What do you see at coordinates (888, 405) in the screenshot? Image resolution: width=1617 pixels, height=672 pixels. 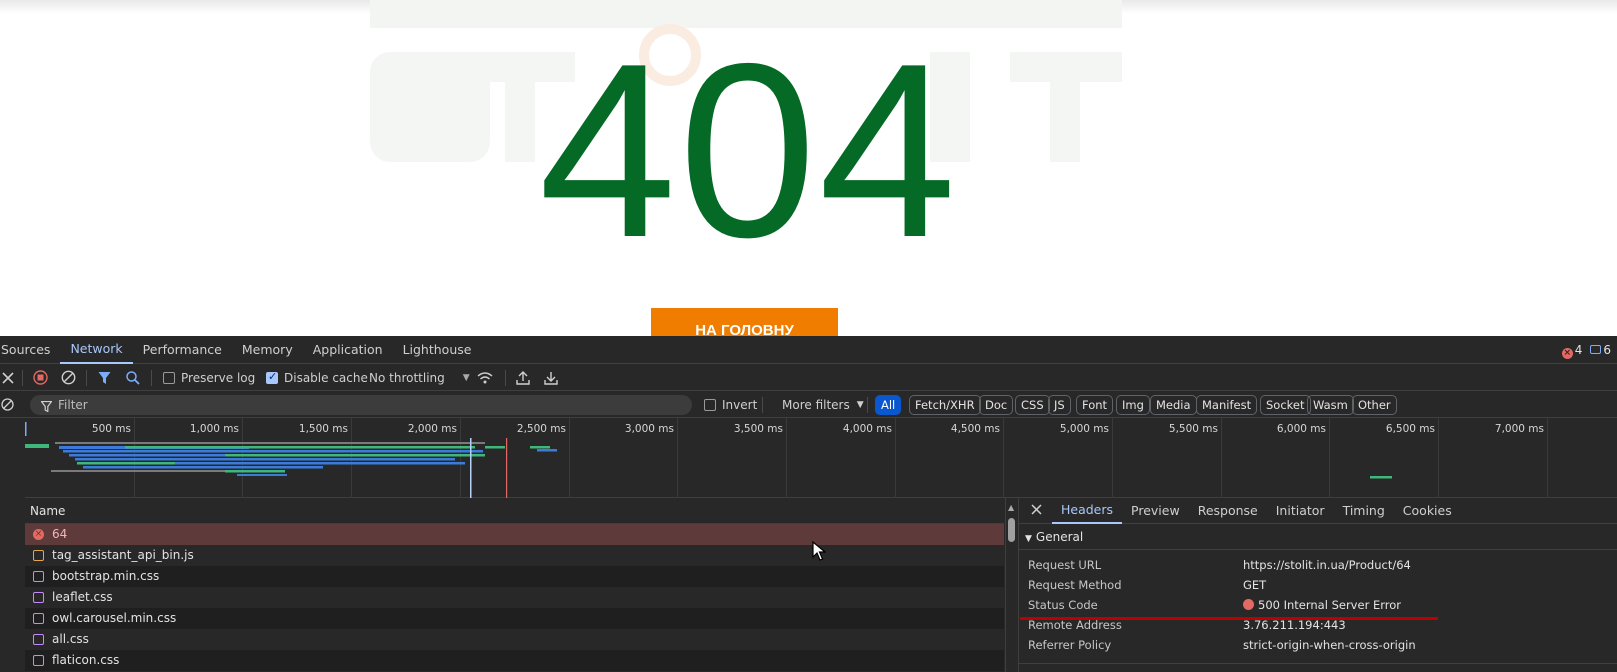 I see `filter-type-all: All` at bounding box center [888, 405].